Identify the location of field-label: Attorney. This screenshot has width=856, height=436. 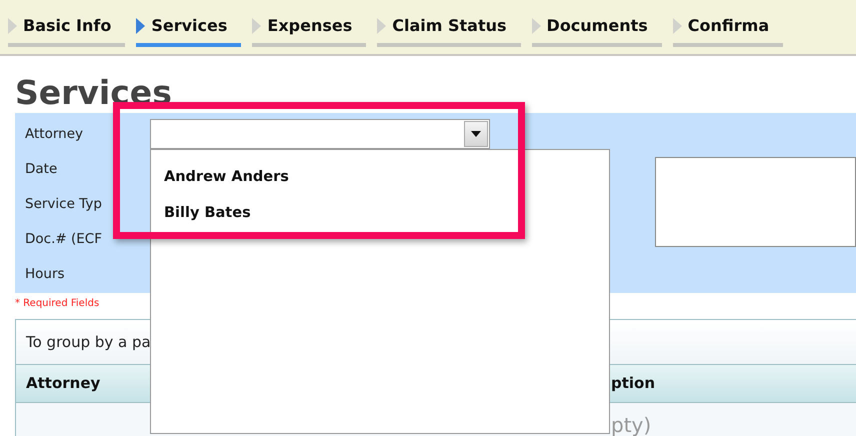
(54, 134).